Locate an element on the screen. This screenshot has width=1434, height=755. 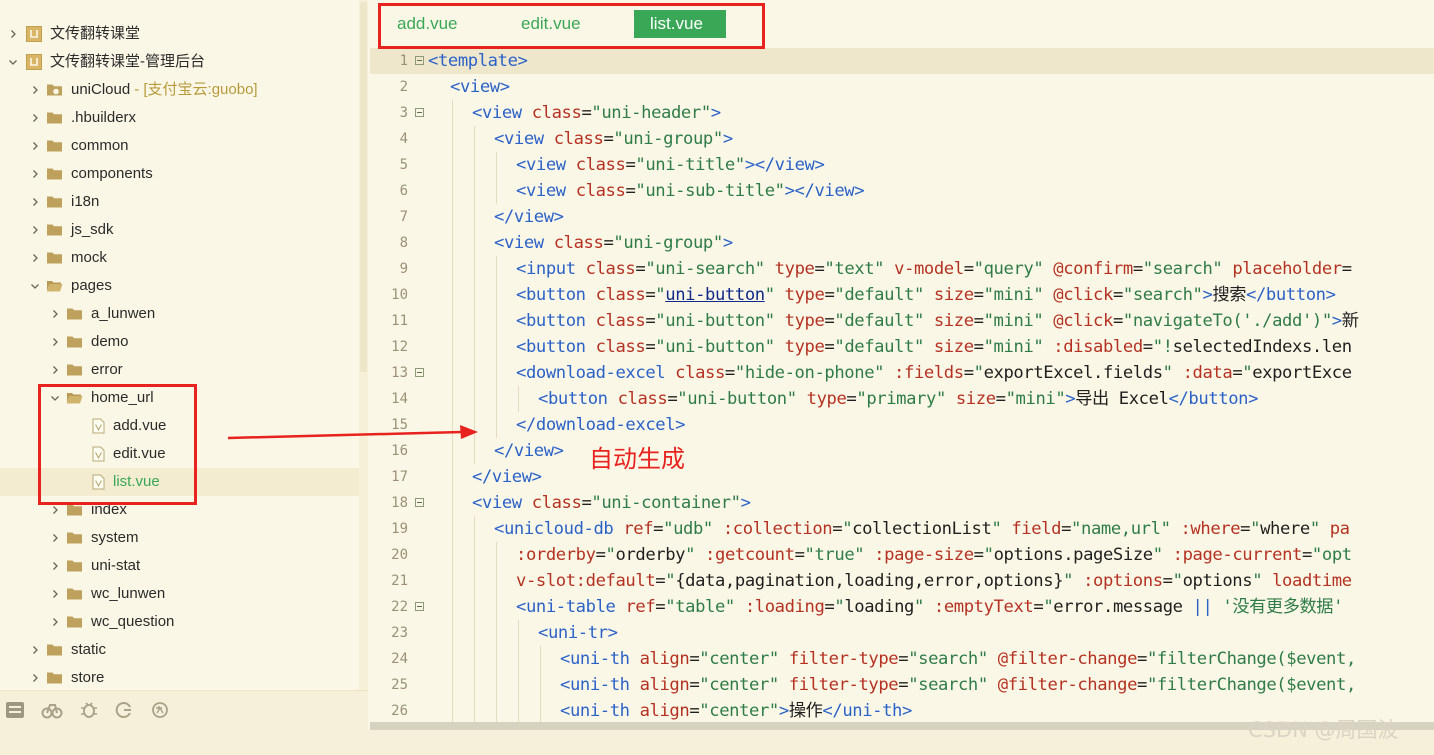
folder-item: wc_question is located at coordinates (179, 622).